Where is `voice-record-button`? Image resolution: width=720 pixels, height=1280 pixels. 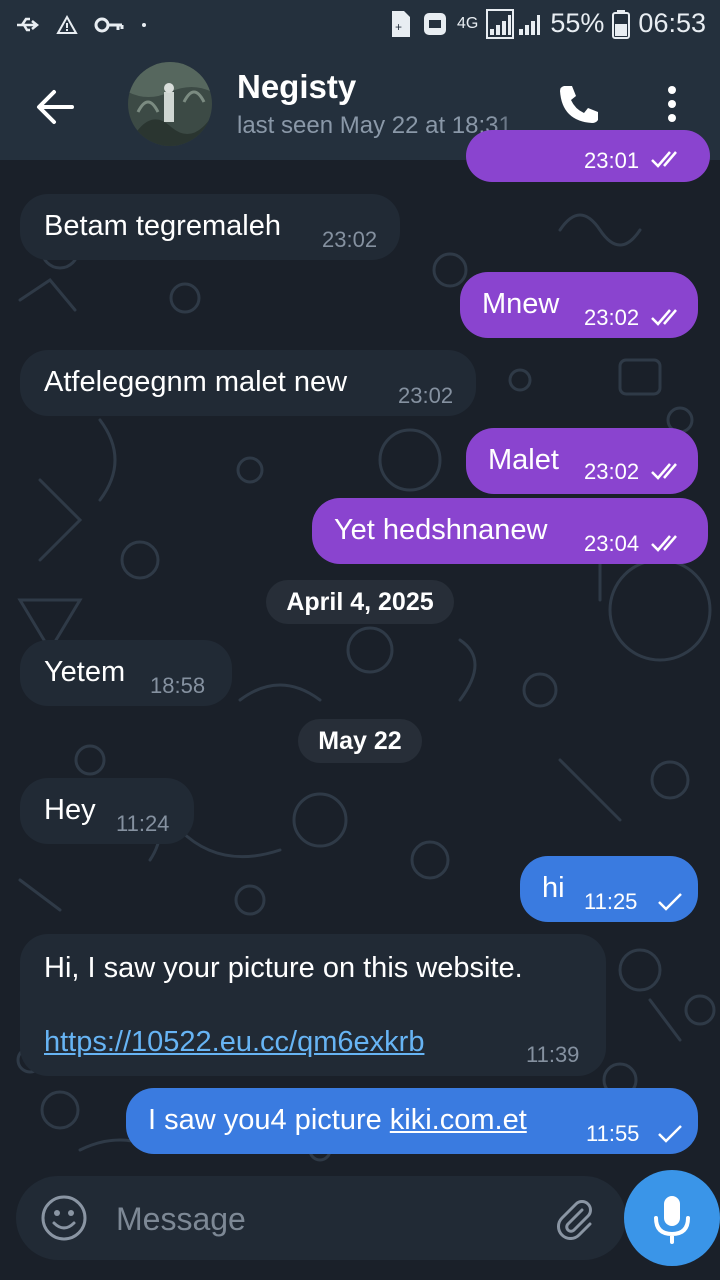
voice-record-button is located at coordinates (672, 1218).